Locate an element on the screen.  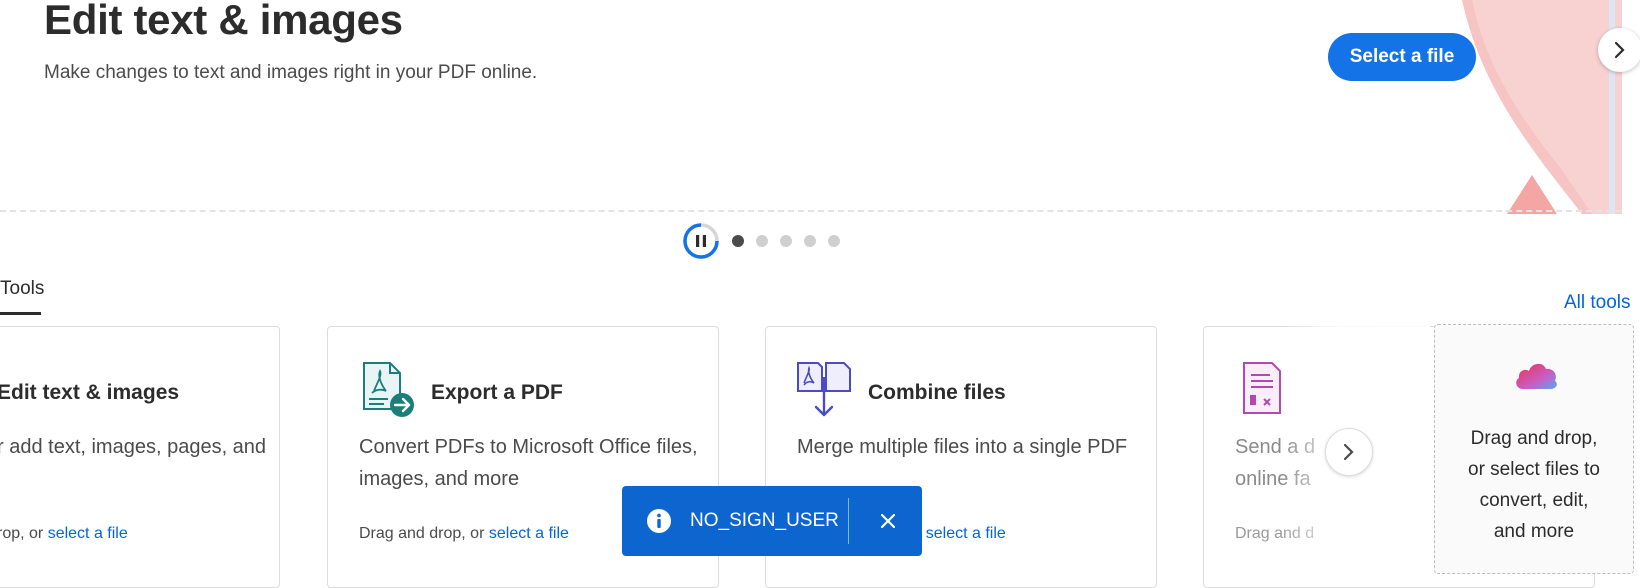
cards-next-button is located at coordinates (1349, 452).